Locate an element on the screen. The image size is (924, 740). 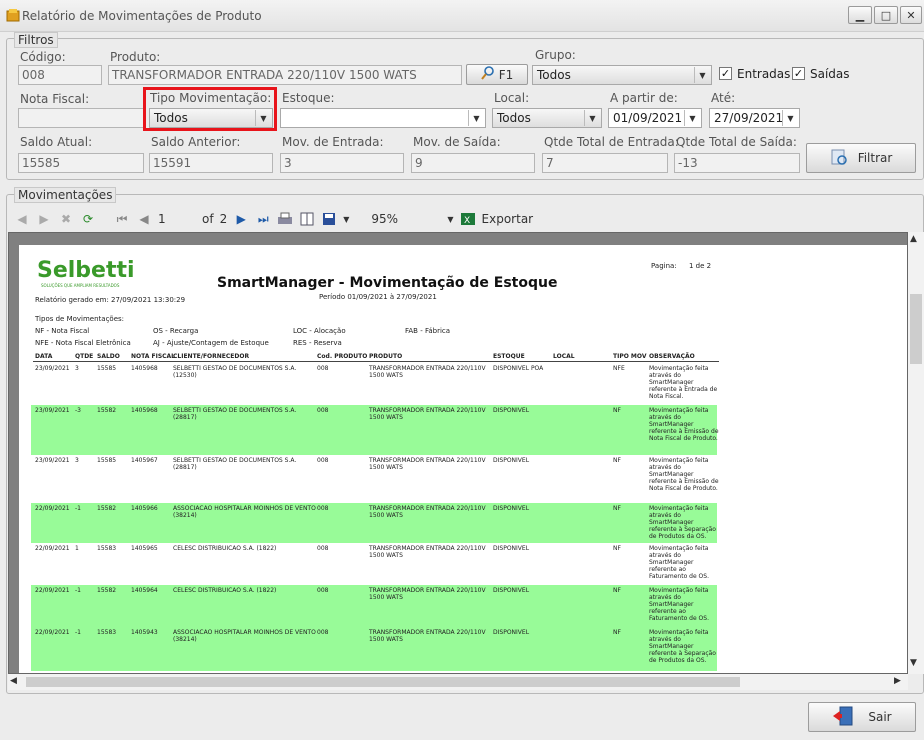
stop-icon: ✖ is located at coordinates (66, 219).